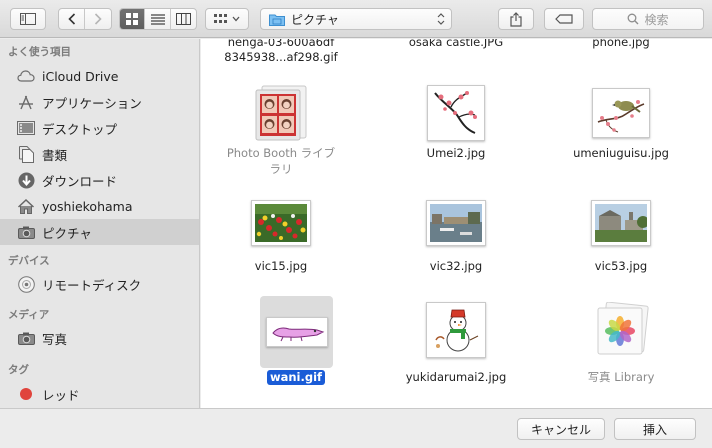  I want to click on list-icon, so click(157, 19).